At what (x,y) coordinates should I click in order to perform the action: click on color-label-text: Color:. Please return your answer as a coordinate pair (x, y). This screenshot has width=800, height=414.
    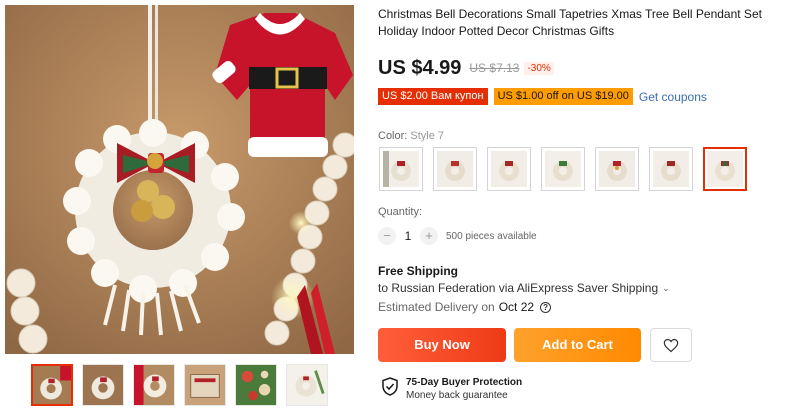
    Looking at the image, I should click on (394, 136).